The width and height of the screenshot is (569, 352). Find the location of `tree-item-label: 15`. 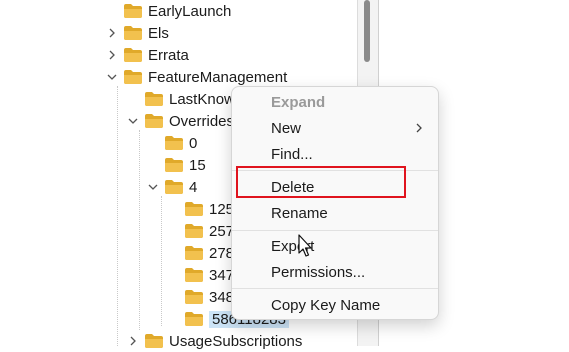

tree-item-label: 15 is located at coordinates (197, 165).